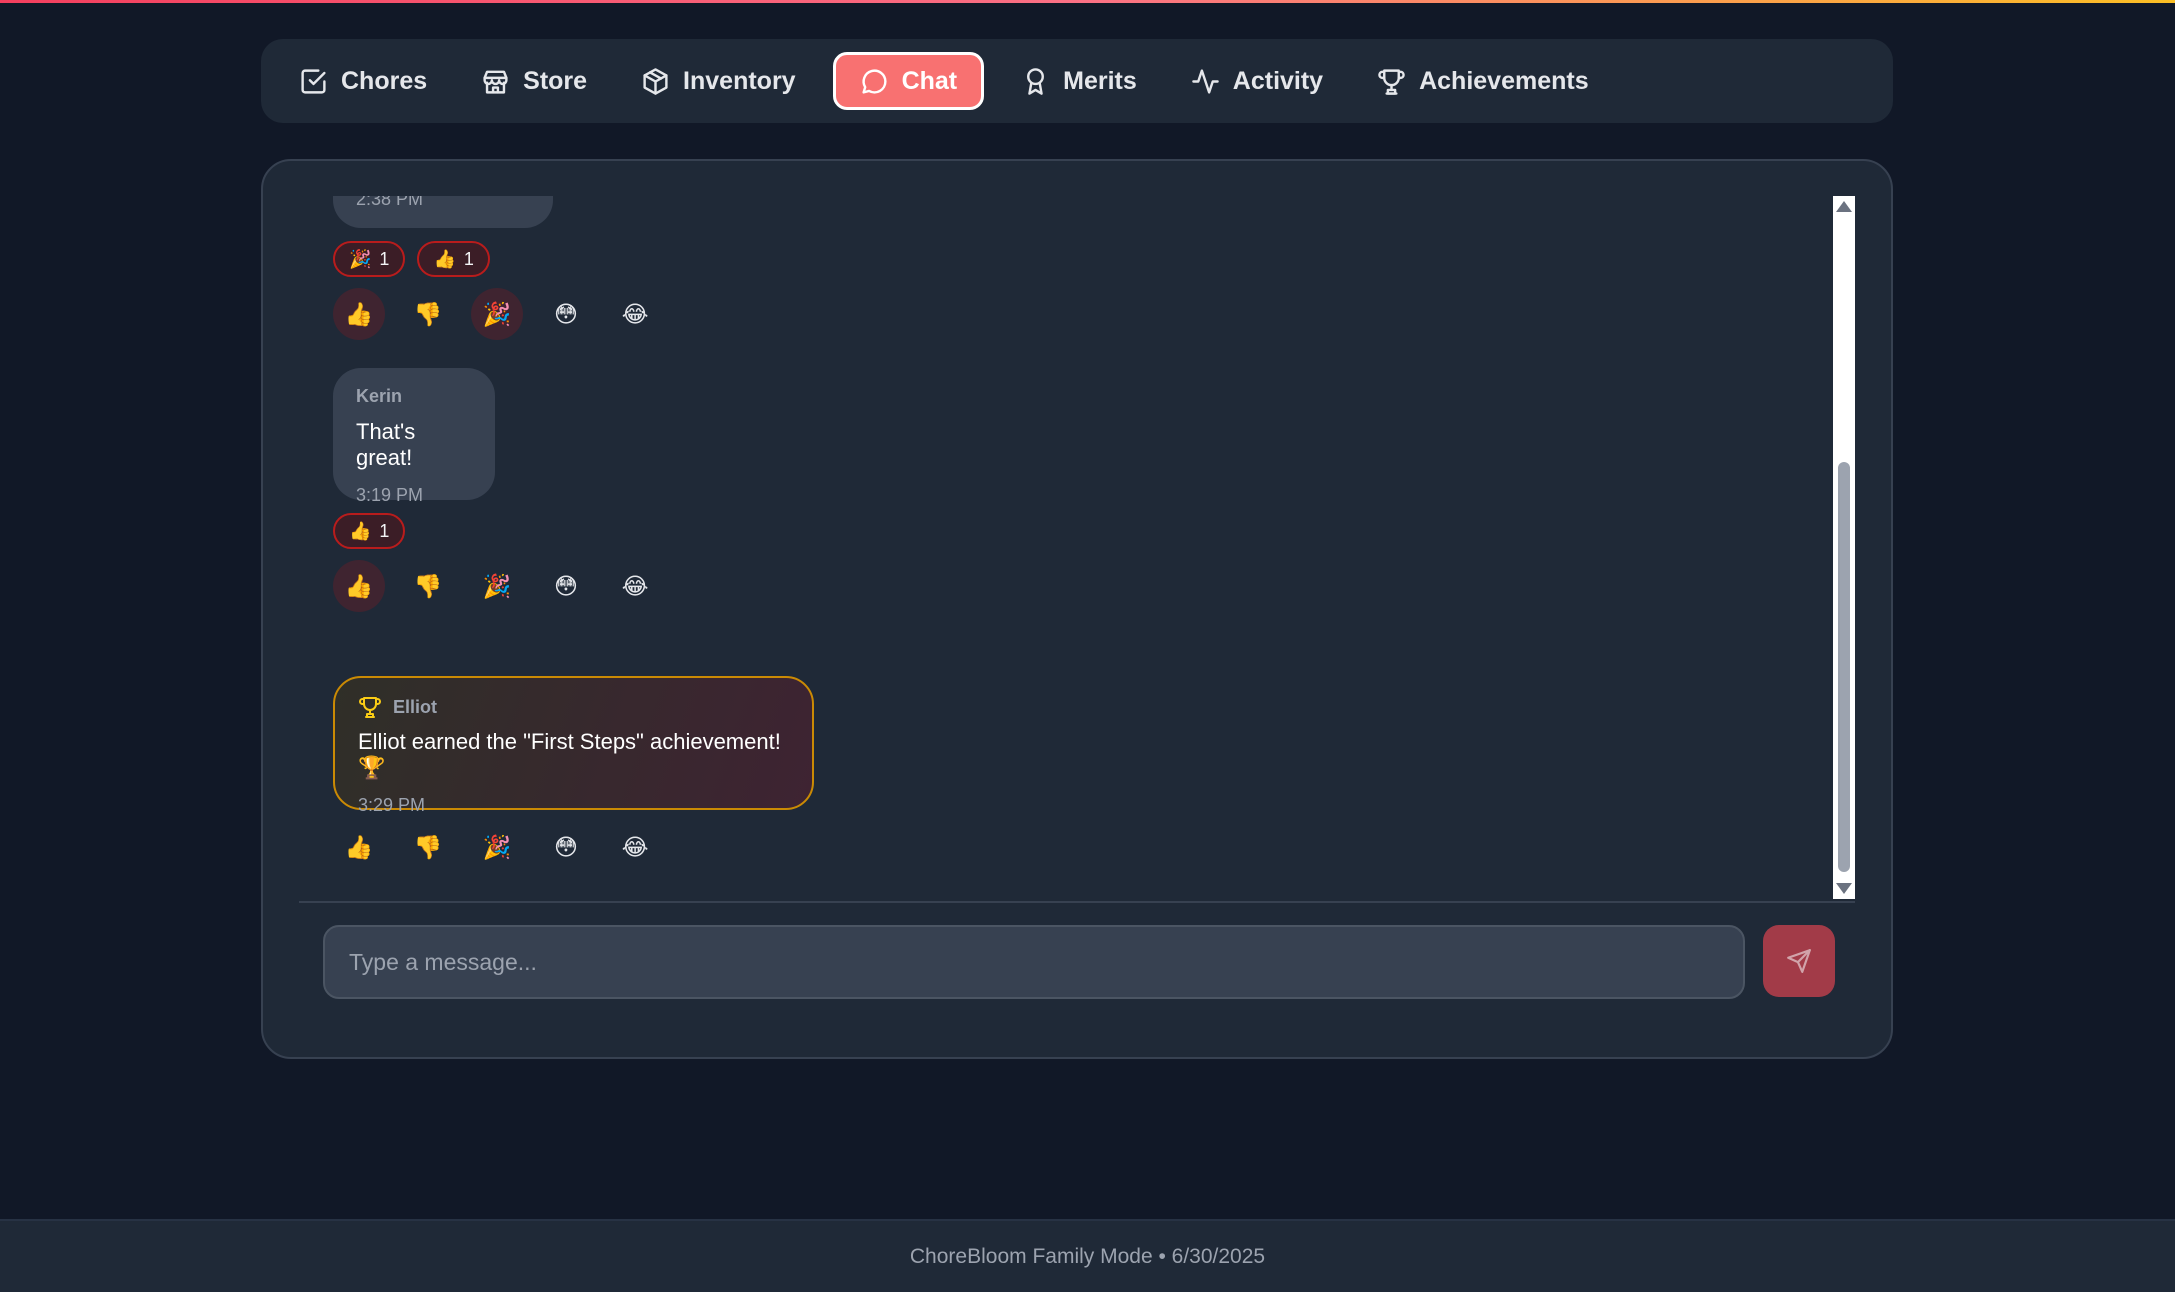 This screenshot has height=1292, width=2175. Describe the element at coordinates (1278, 80) in the screenshot. I see `tab-label: Activity` at that location.